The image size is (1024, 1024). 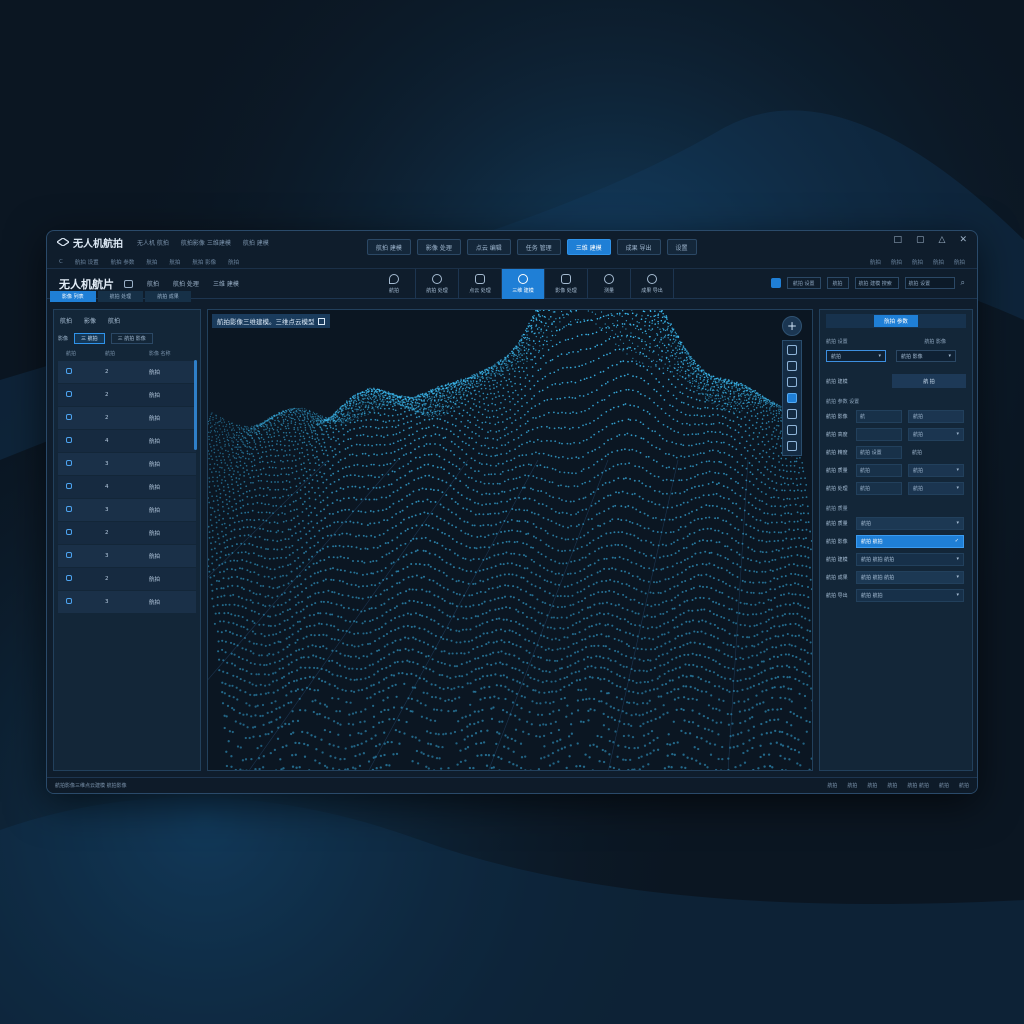 What do you see at coordinates (488, 247) in the screenshot?
I see `top-tab: 点云 编辑` at bounding box center [488, 247].